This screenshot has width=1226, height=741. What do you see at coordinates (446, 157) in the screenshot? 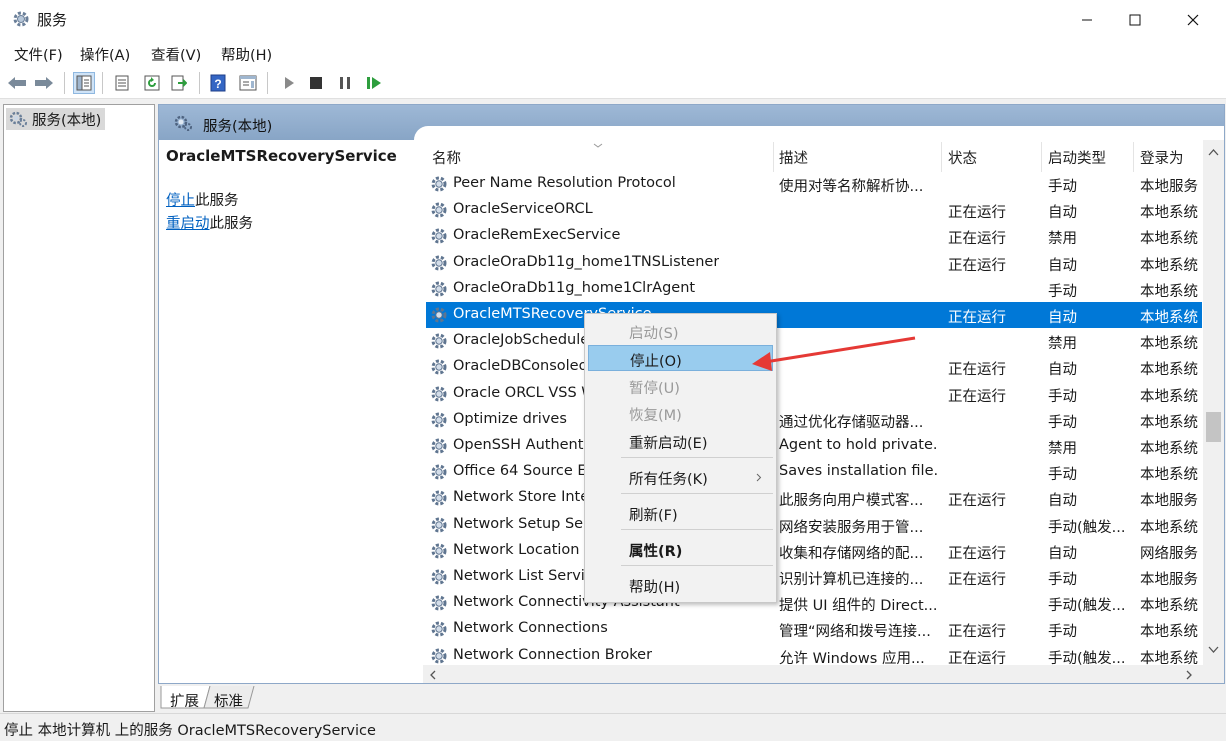
I see `column-header-name: 名称` at bounding box center [446, 157].